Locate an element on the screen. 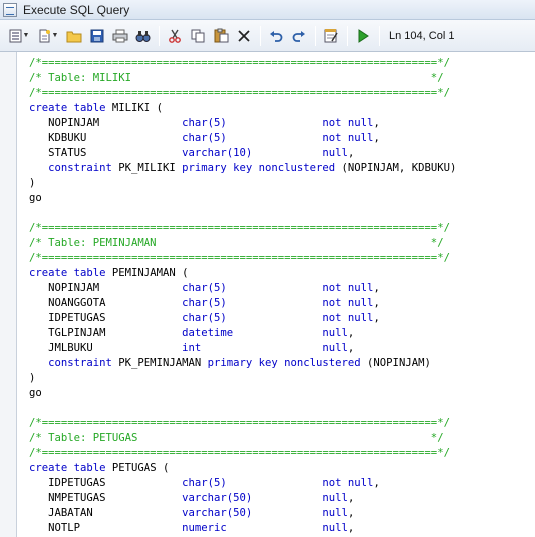  binoculars-icon is located at coordinates (143, 36).